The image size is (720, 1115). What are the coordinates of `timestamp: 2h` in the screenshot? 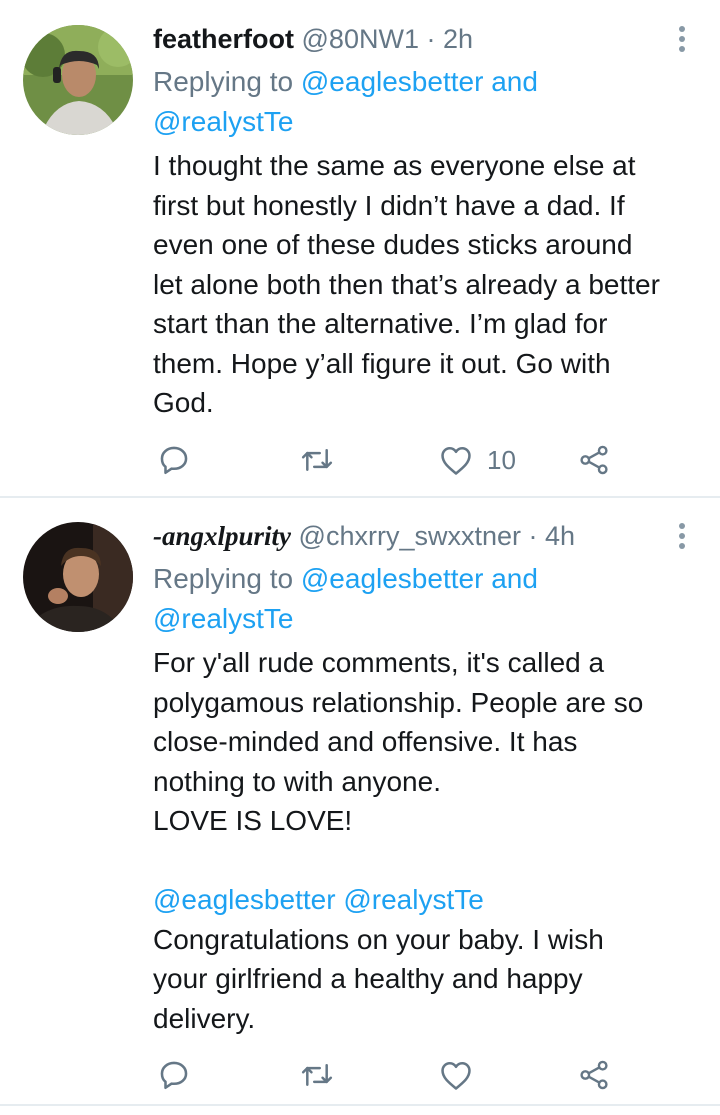 It's located at (458, 39).